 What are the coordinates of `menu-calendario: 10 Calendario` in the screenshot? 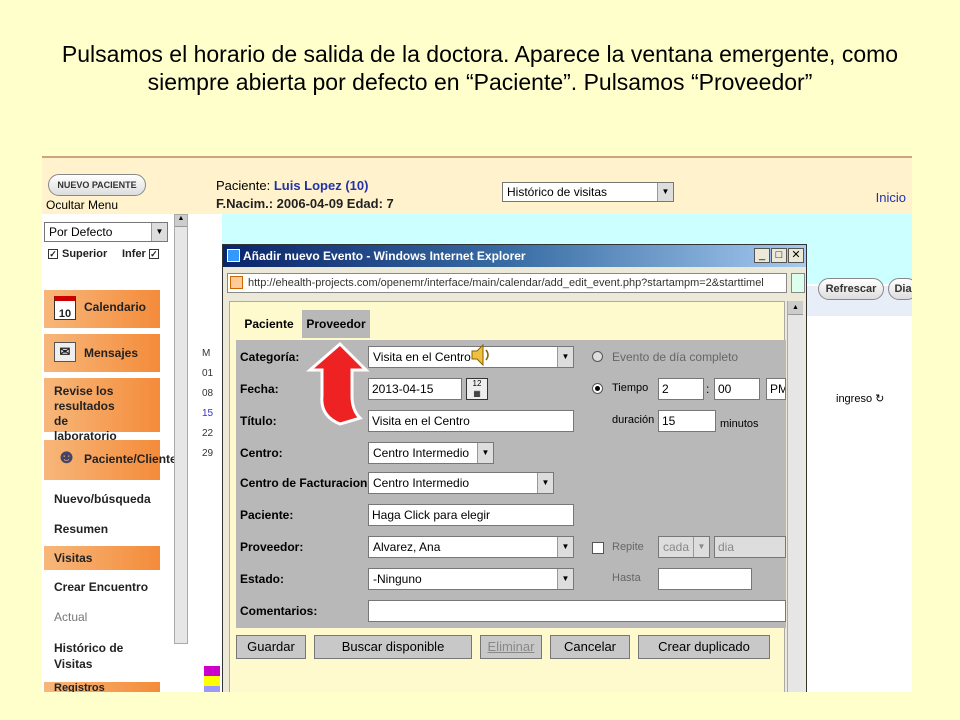 It's located at (102, 309).